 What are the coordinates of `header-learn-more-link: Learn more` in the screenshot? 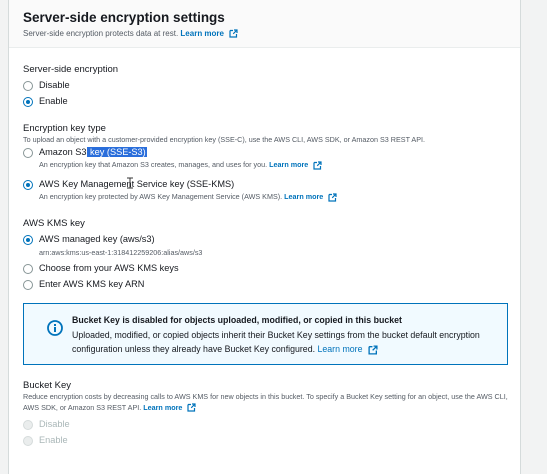 It's located at (202, 33).